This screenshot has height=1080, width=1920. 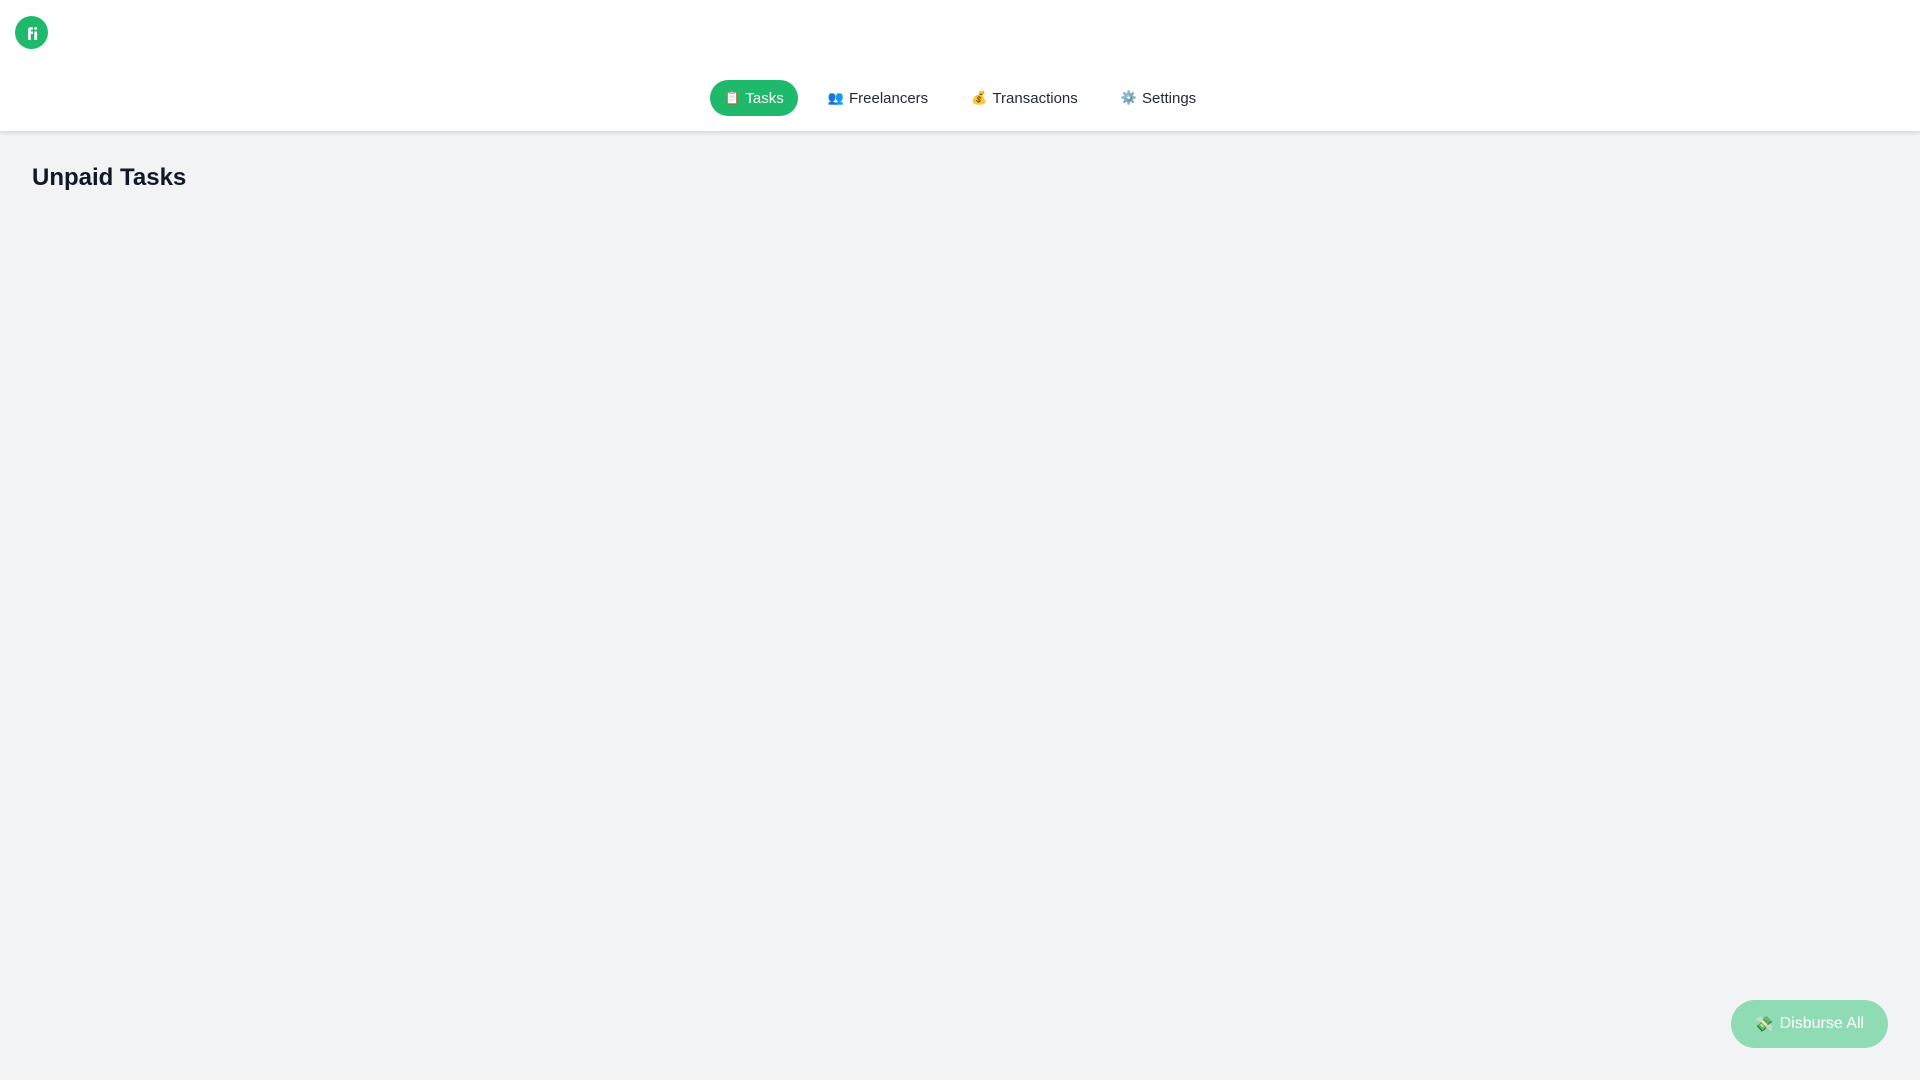 What do you see at coordinates (1764, 1024) in the screenshot?
I see `money-with-wings-icon: 💸` at bounding box center [1764, 1024].